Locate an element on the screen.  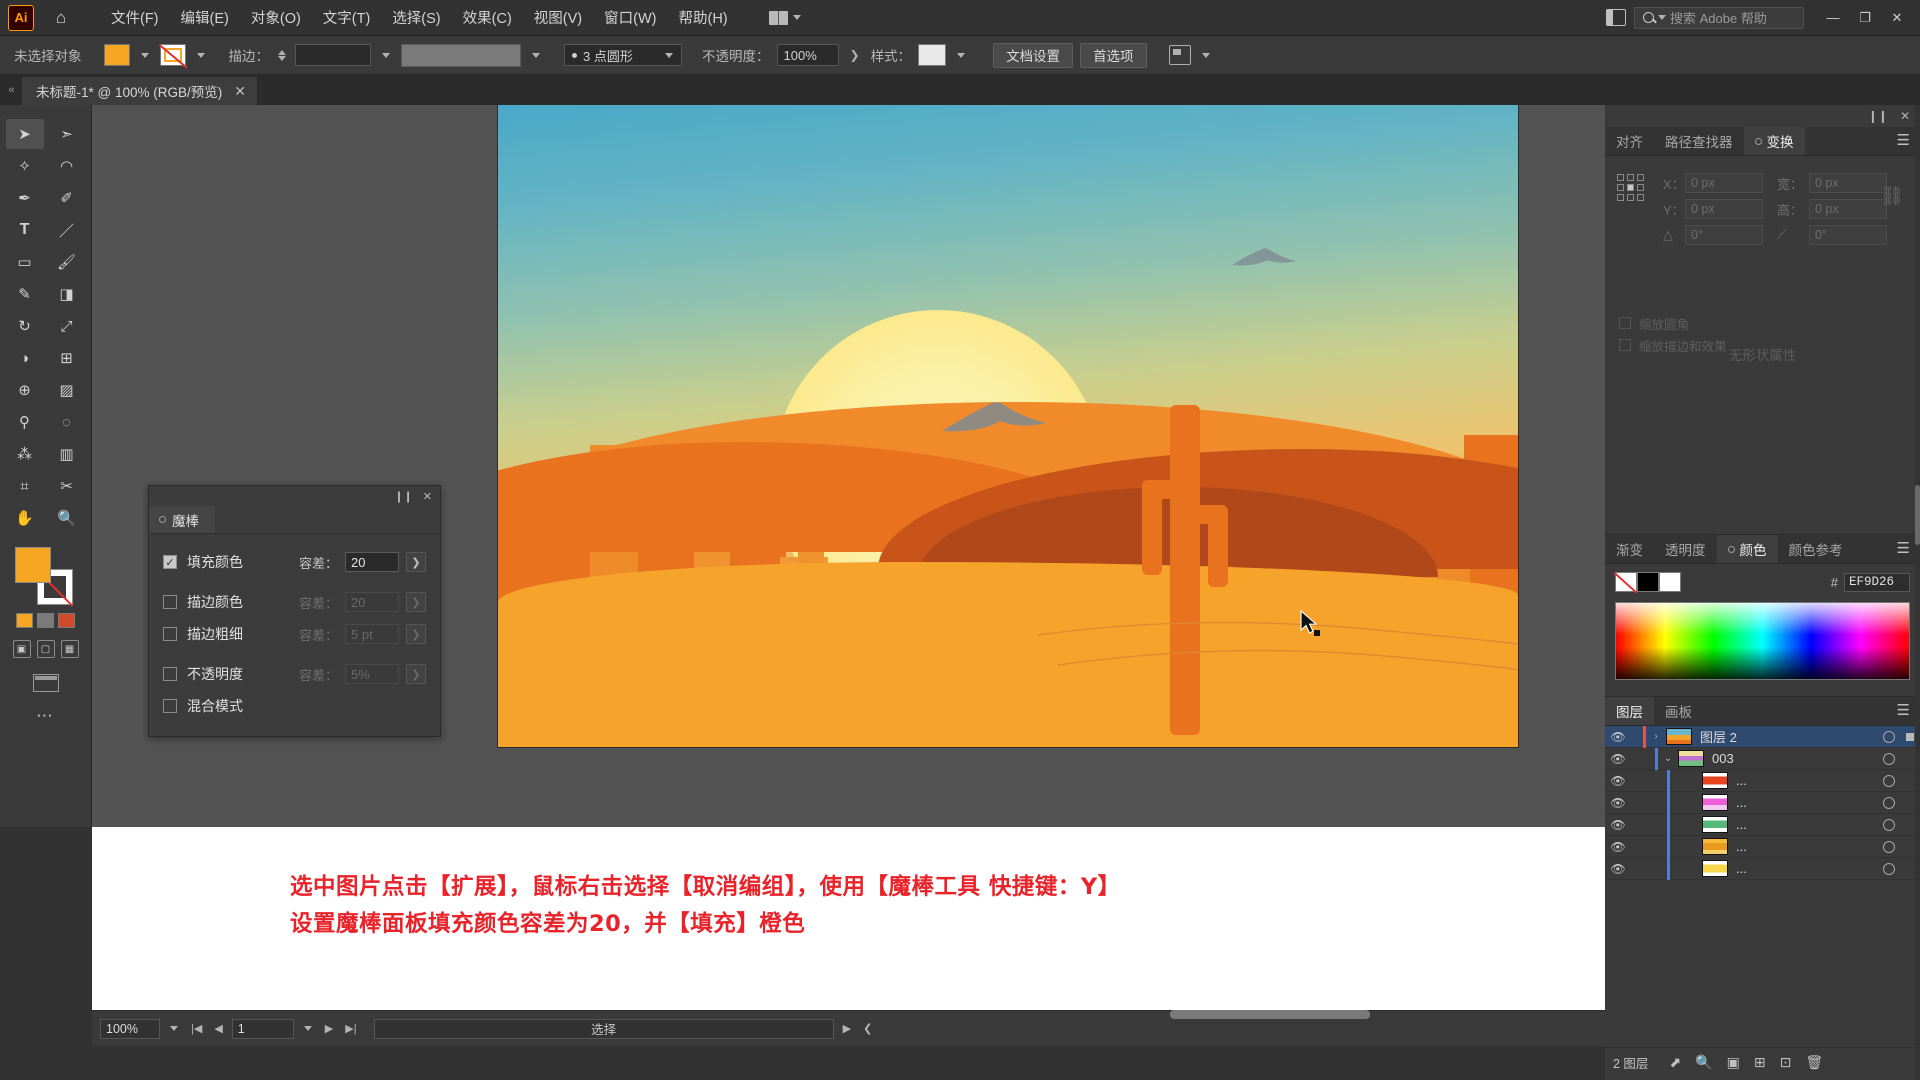
scale-corners-option: 缩放圆角 is located at coordinates (1673, 323).